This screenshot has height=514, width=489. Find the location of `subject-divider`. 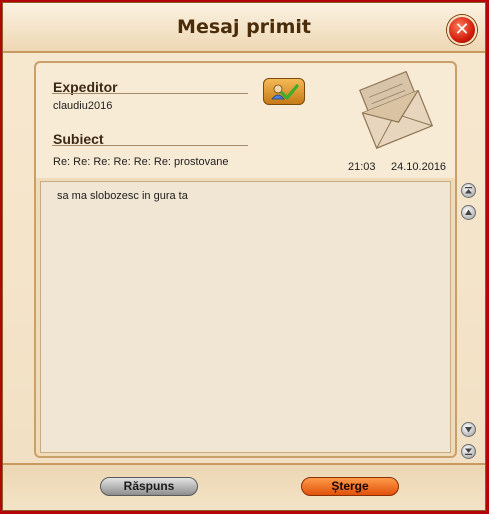

subject-divider is located at coordinates (150, 145).